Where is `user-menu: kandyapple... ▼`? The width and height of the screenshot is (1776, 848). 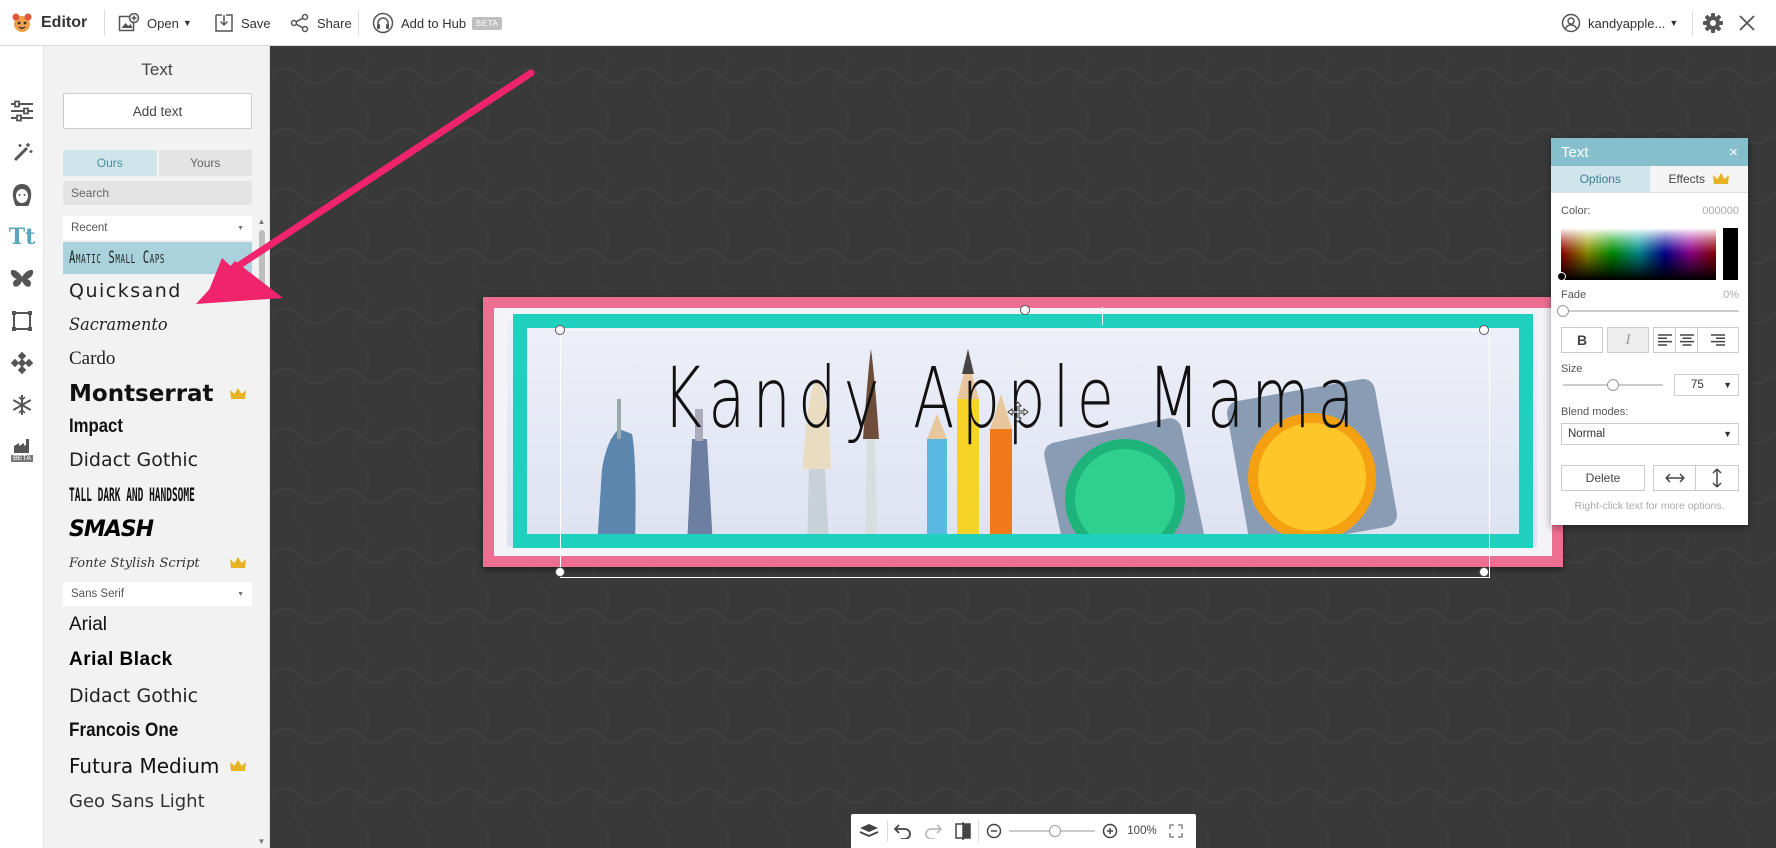 user-menu: kandyapple... ▼ is located at coordinates (1619, 23).